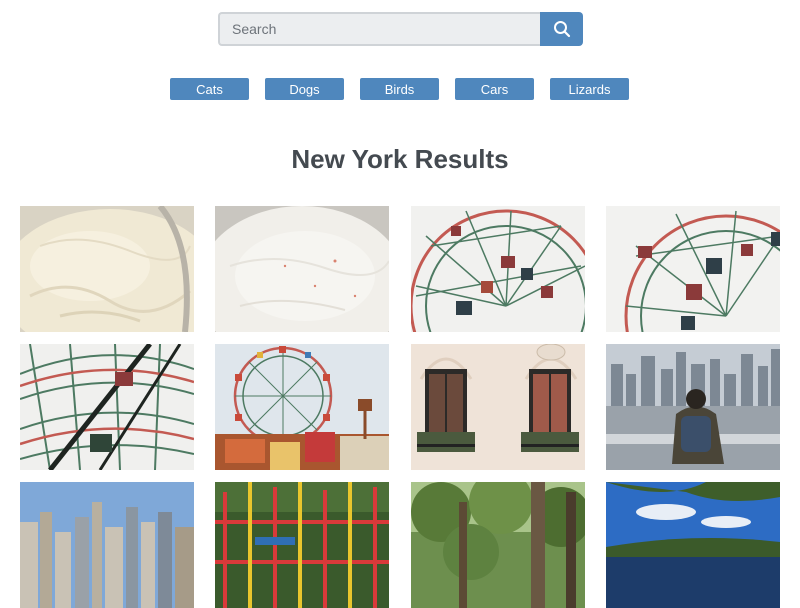 This screenshot has height=608, width=800. Describe the element at coordinates (209, 89) in the screenshot. I see `category-cats-button: Cats` at that location.